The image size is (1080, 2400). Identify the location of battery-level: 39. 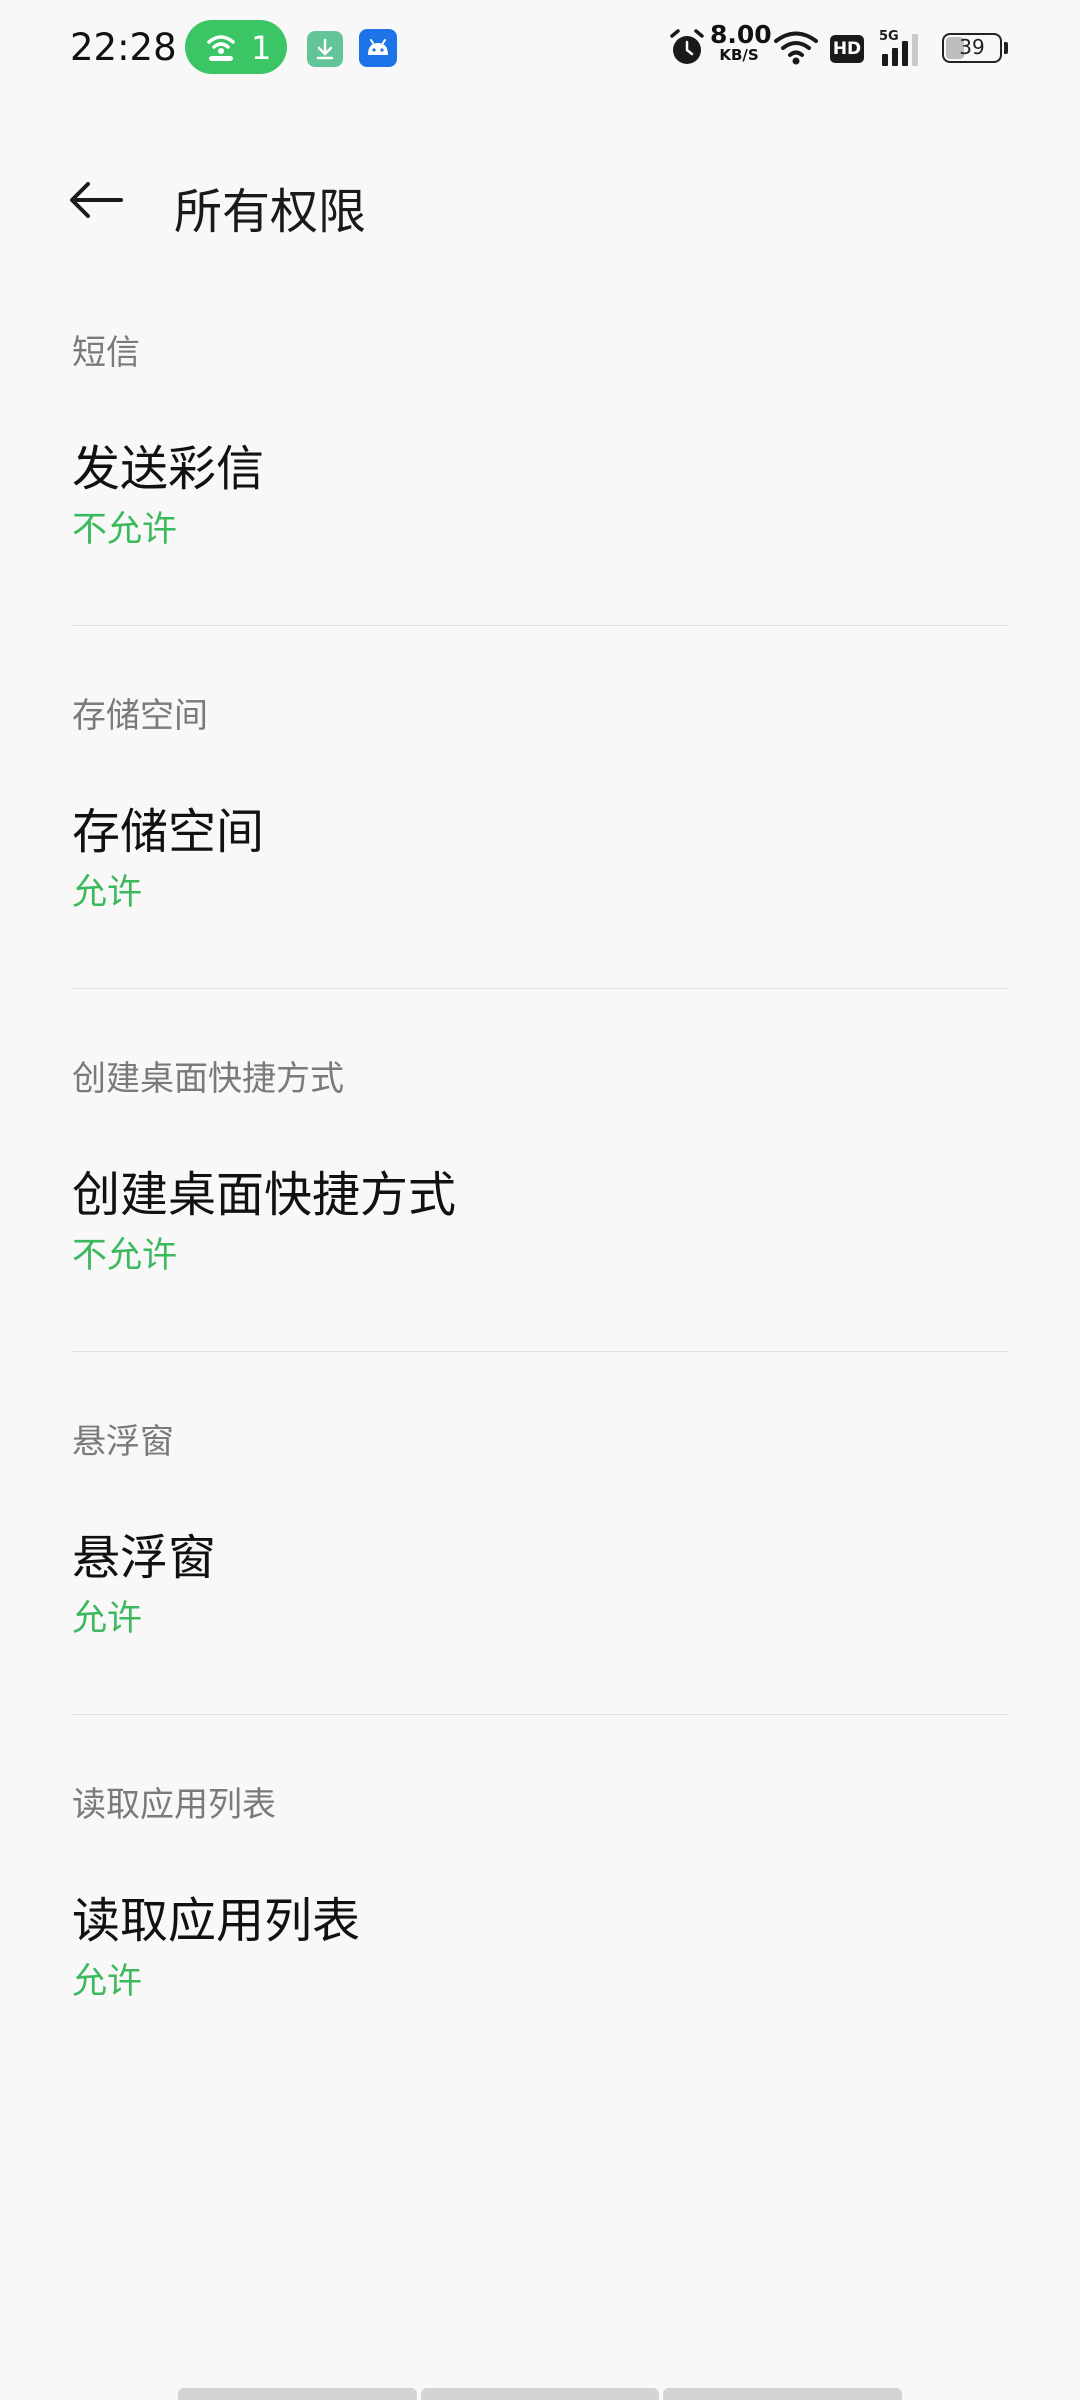
(972, 47).